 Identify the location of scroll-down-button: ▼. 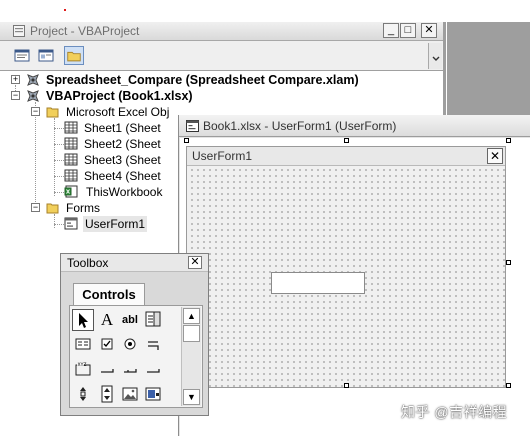
(191, 397).